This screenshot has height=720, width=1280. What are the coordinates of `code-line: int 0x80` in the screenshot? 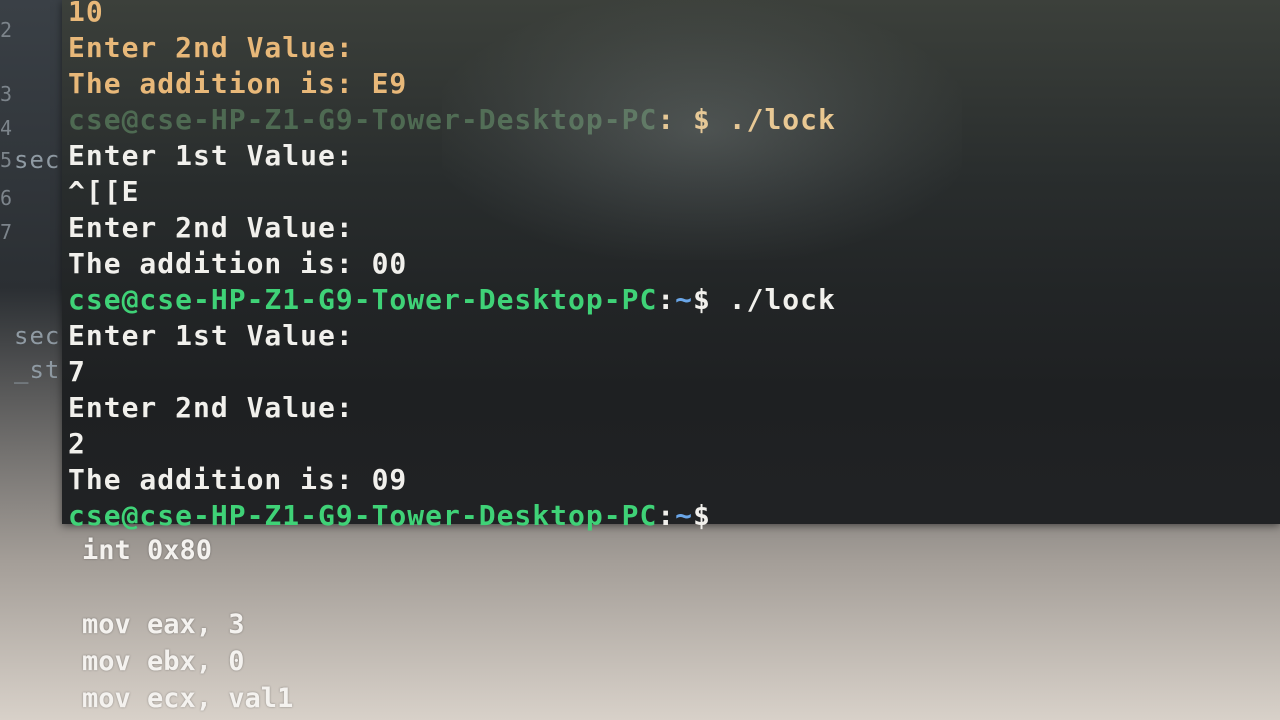 It's located at (147, 550).